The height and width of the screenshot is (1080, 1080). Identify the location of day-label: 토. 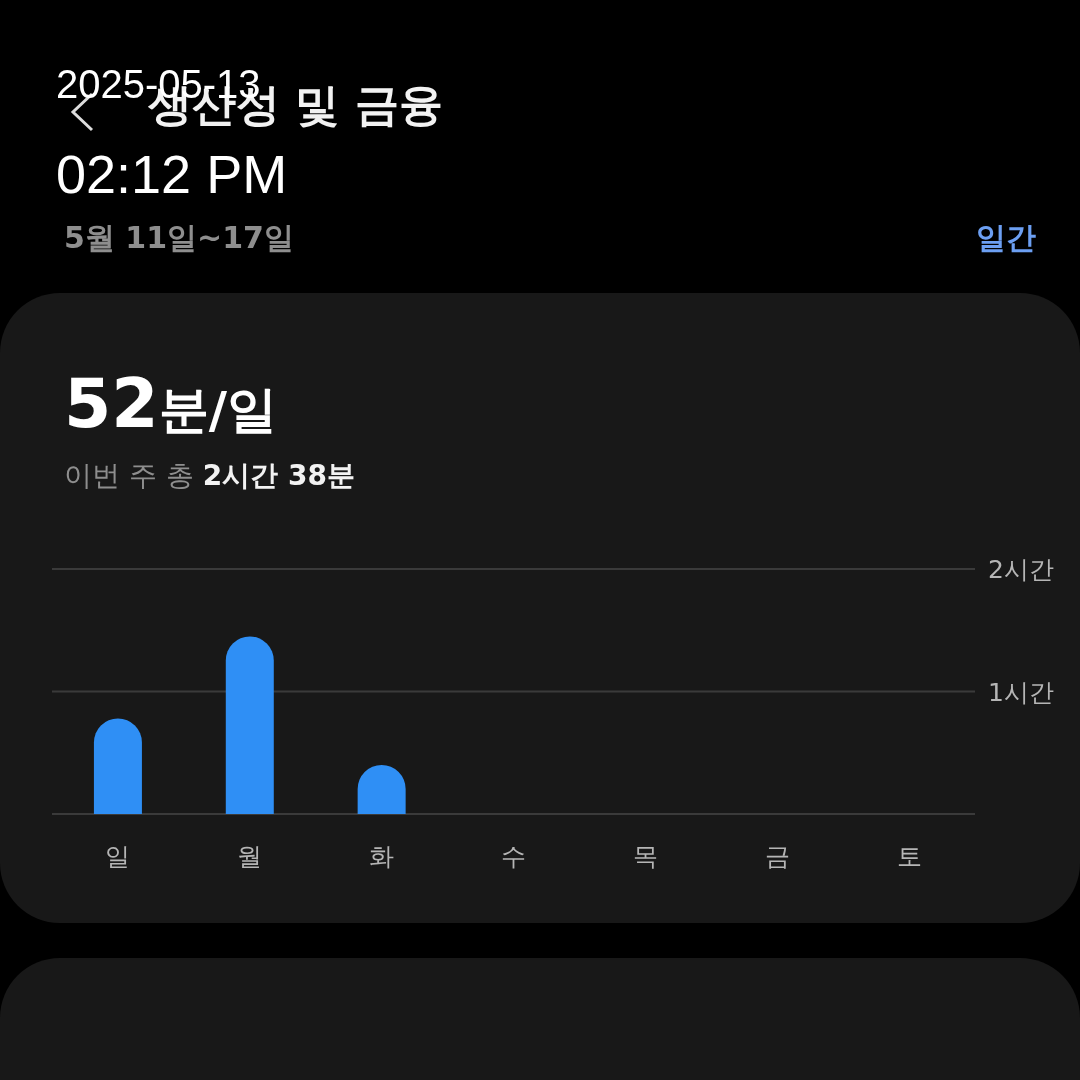
(909, 856).